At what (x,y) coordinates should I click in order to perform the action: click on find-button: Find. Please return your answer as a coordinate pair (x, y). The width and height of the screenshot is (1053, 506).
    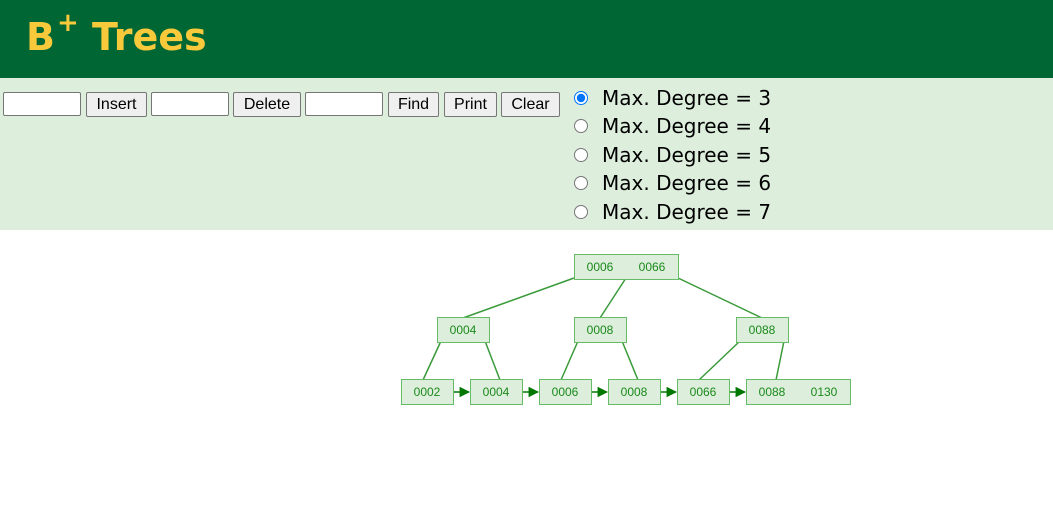
    Looking at the image, I should click on (413, 104).